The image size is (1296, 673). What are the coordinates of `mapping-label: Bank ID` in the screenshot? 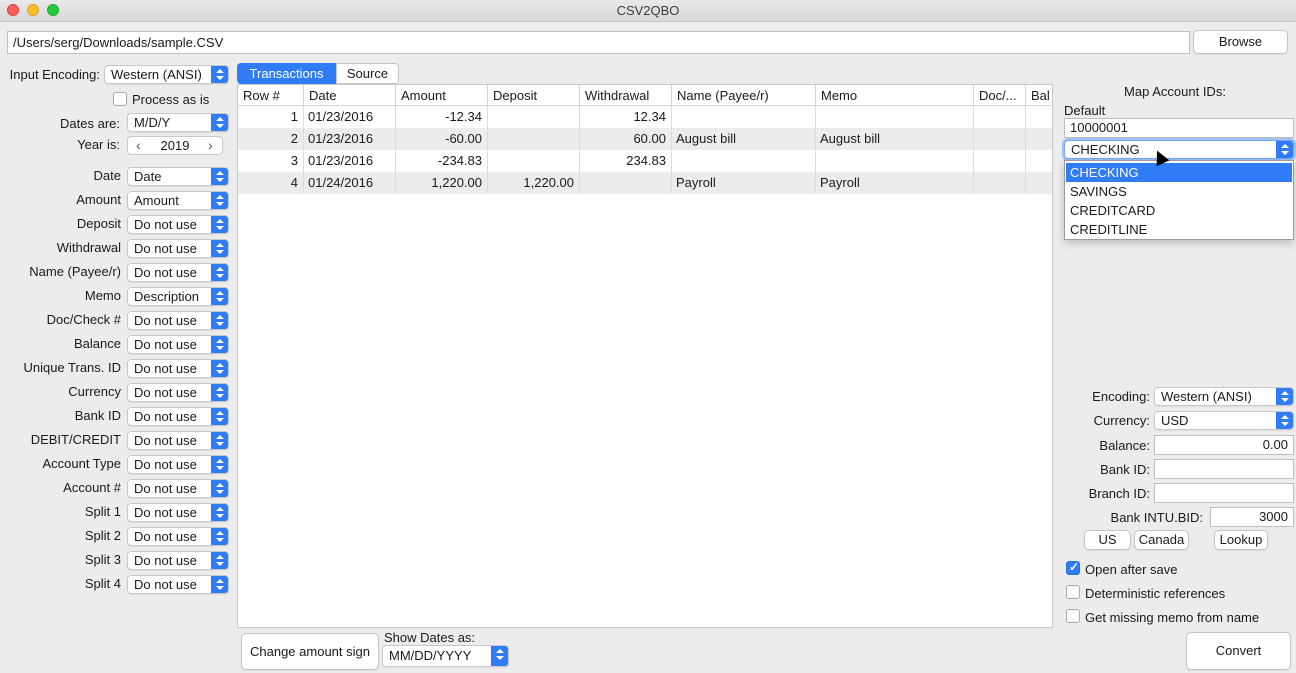 It's located at (97, 415).